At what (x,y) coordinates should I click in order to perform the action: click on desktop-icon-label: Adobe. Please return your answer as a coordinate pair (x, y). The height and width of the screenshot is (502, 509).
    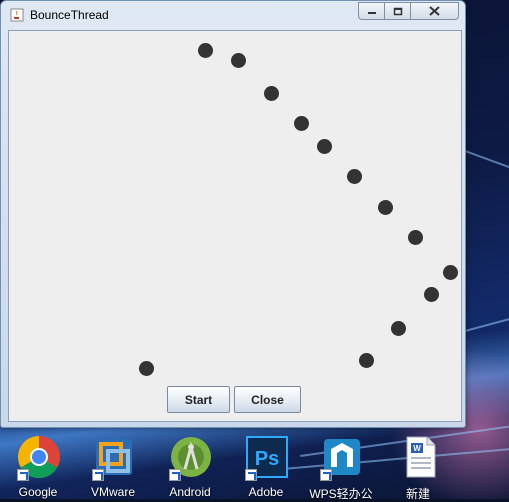
    Looking at the image, I should click on (266, 492).